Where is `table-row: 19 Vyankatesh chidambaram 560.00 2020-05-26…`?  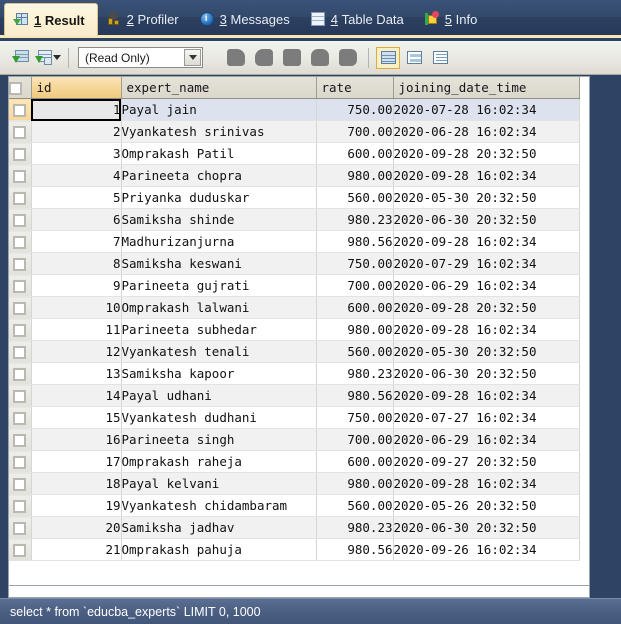 table-row: 19 Vyankatesh chidambaram 560.00 2020-05-26… is located at coordinates (294, 505).